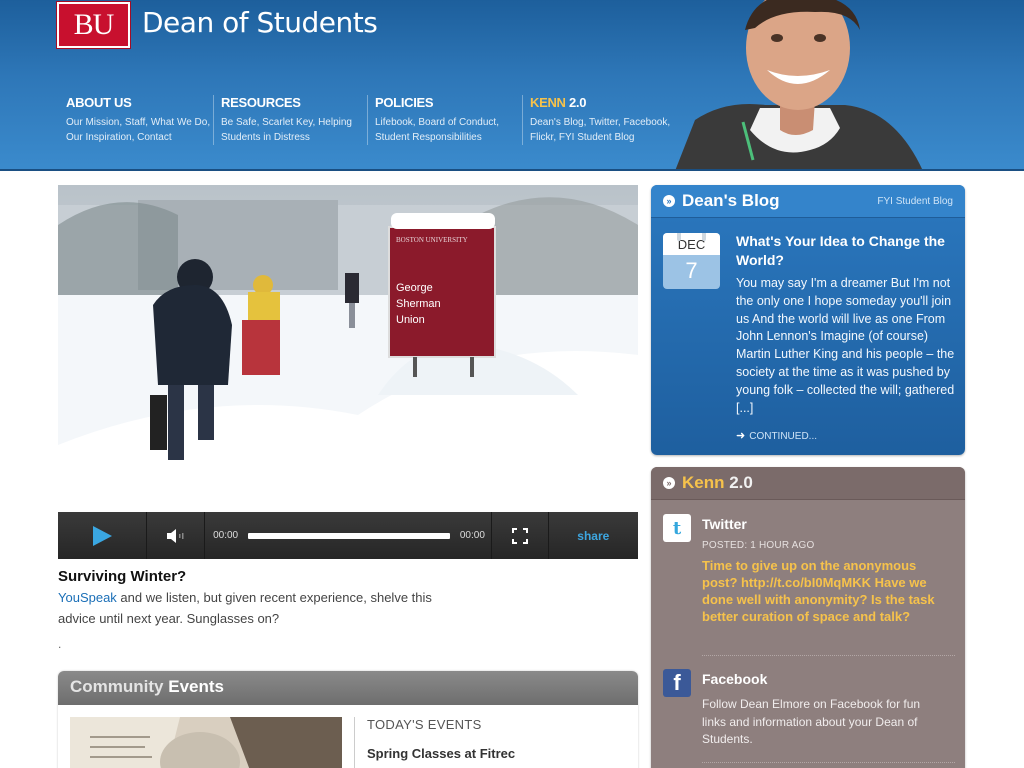 This screenshot has width=1024, height=768. I want to click on sign-line-3: Union, so click(410, 320).